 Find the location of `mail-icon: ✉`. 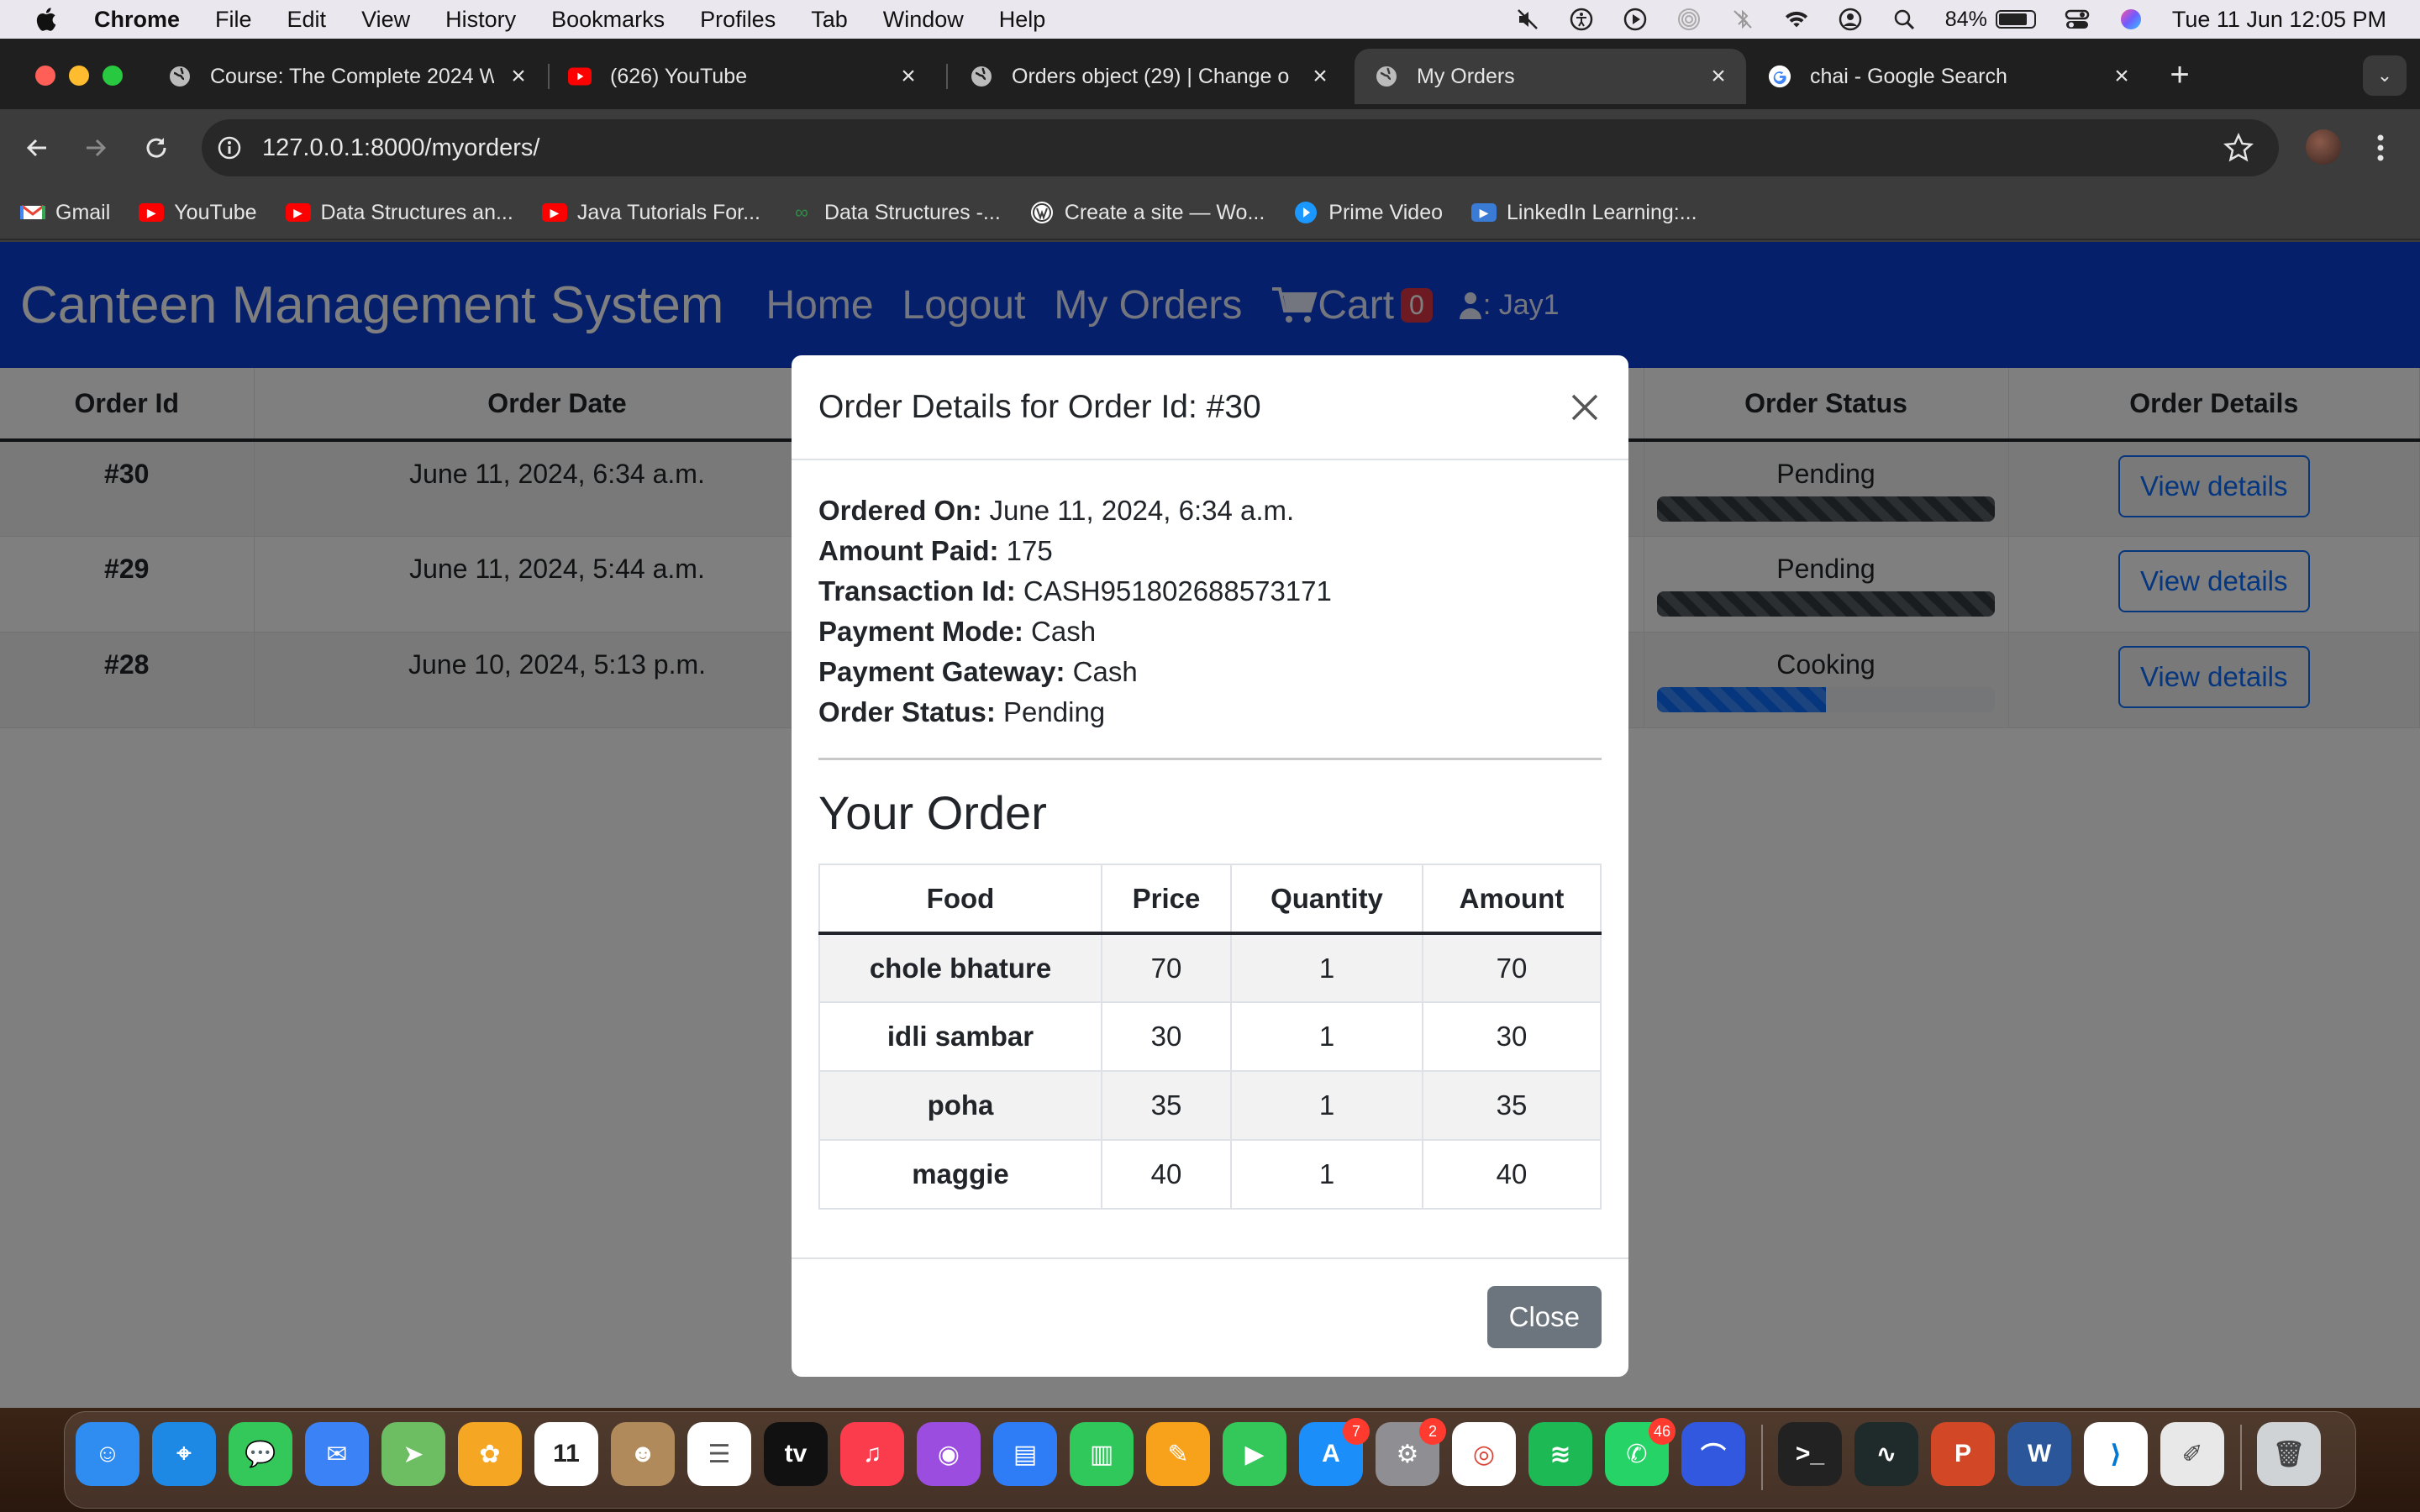

mail-icon: ✉ is located at coordinates (337, 1454).